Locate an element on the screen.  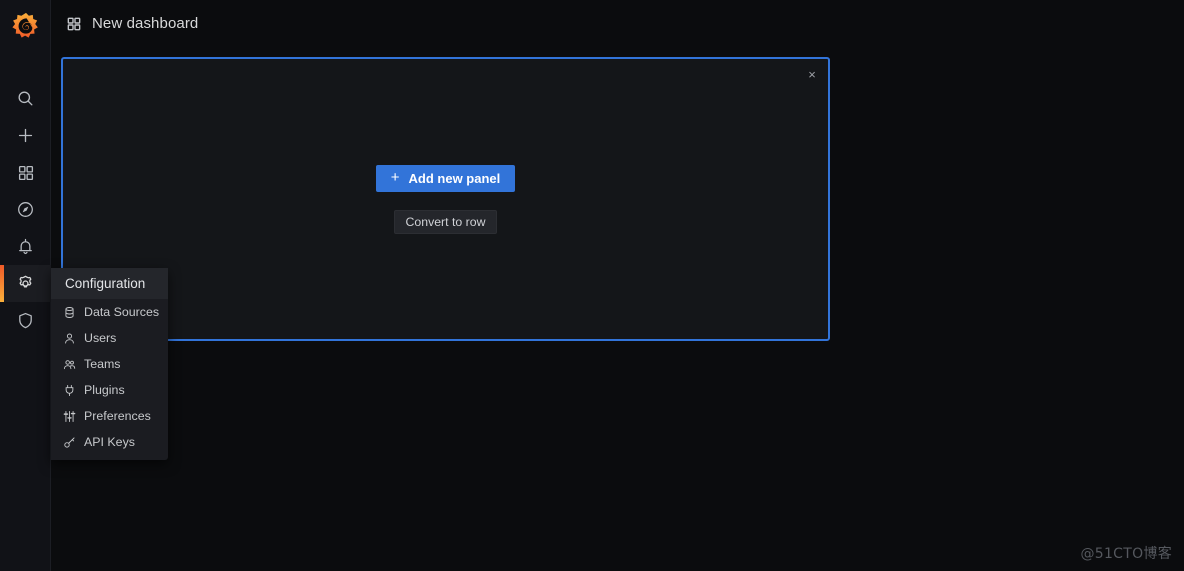
plus-icon is located at coordinates (25, 135).